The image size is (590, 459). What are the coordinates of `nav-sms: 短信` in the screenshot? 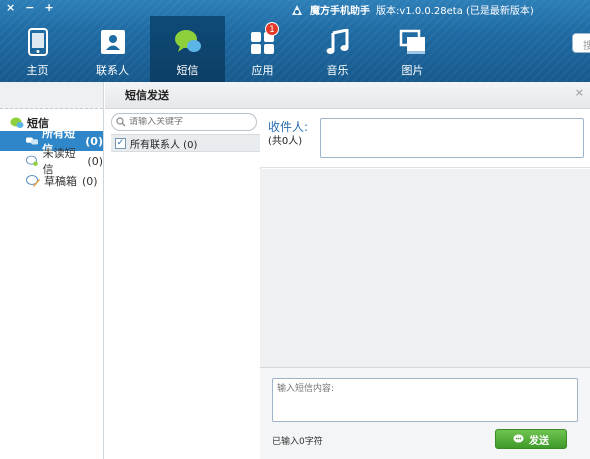 It's located at (187, 49).